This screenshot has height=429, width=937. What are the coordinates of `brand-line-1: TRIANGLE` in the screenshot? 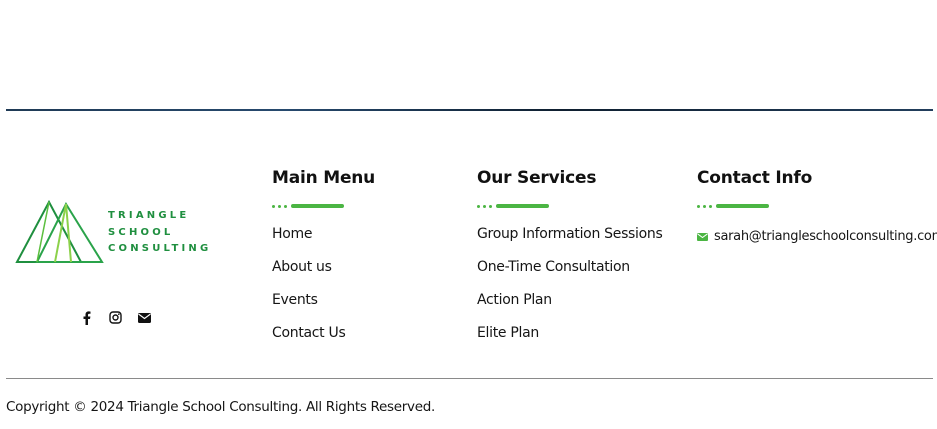 It's located at (149, 215).